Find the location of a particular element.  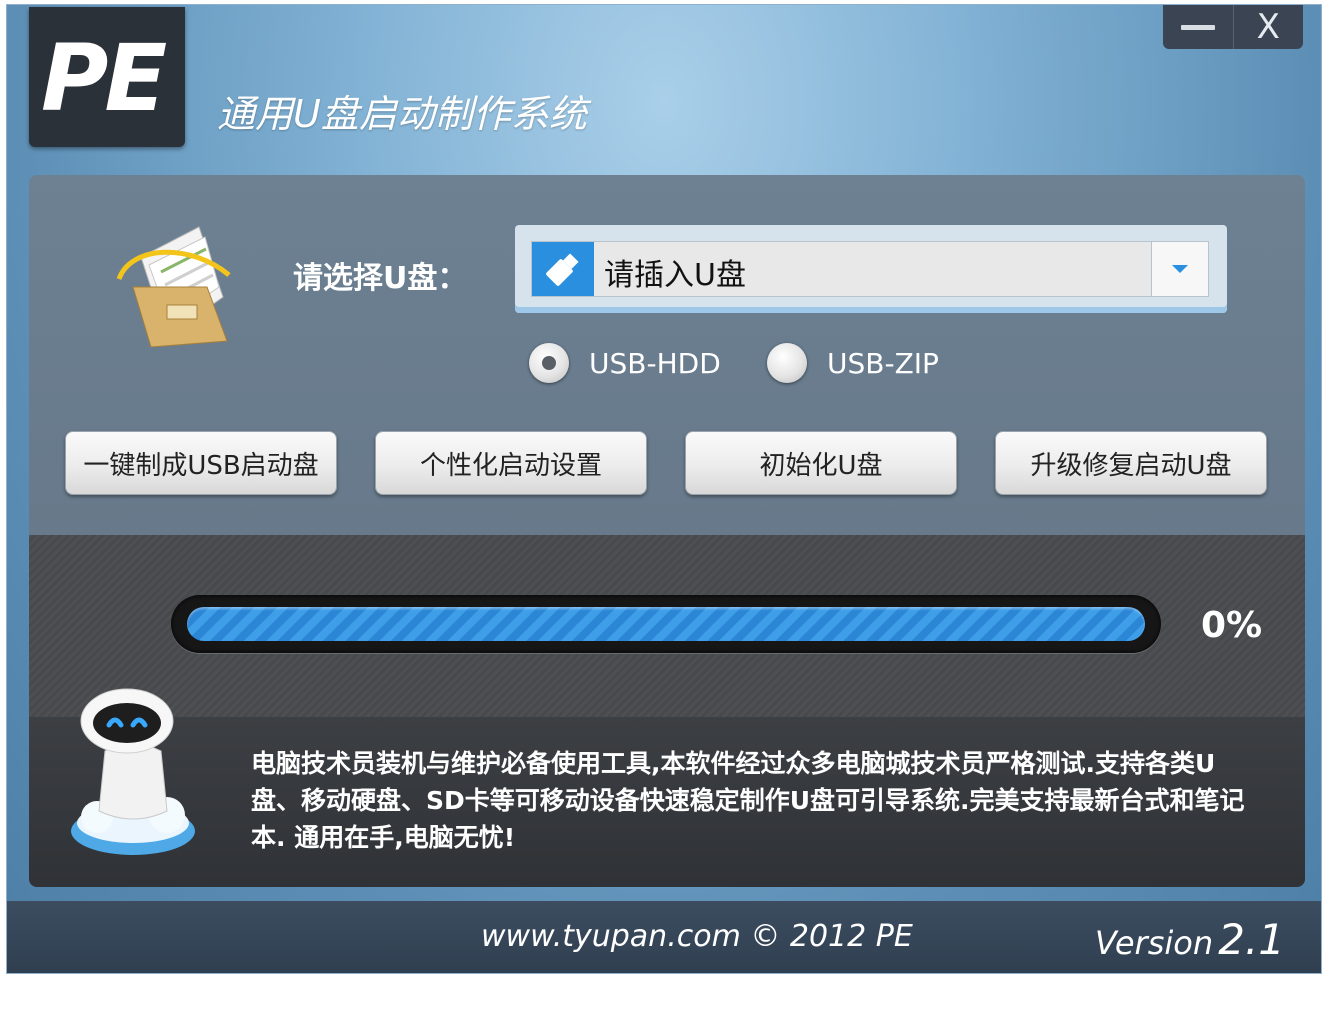

radio-indicator is located at coordinates (787, 363).